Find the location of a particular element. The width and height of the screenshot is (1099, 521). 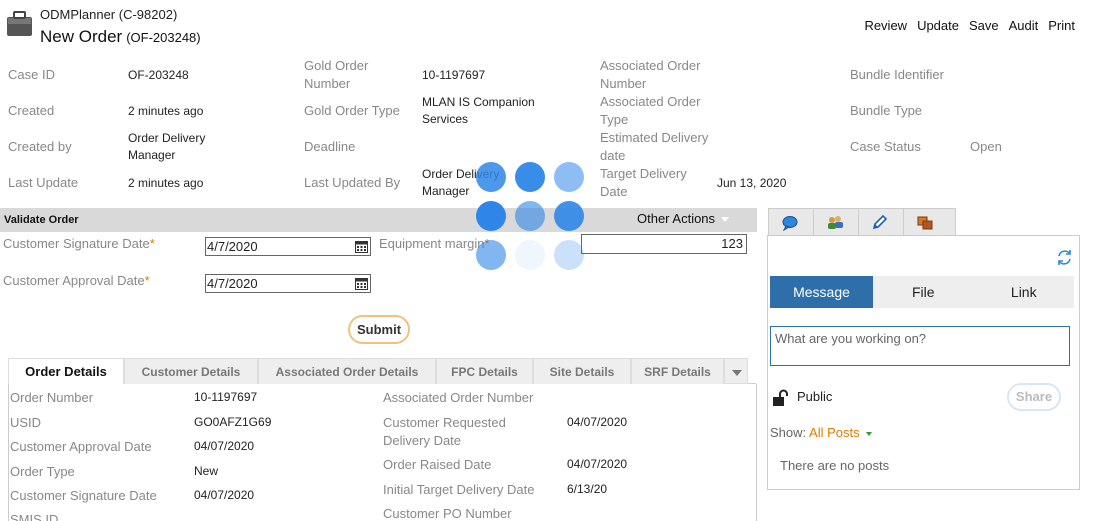

order-type-label: Order Type is located at coordinates (42, 471).